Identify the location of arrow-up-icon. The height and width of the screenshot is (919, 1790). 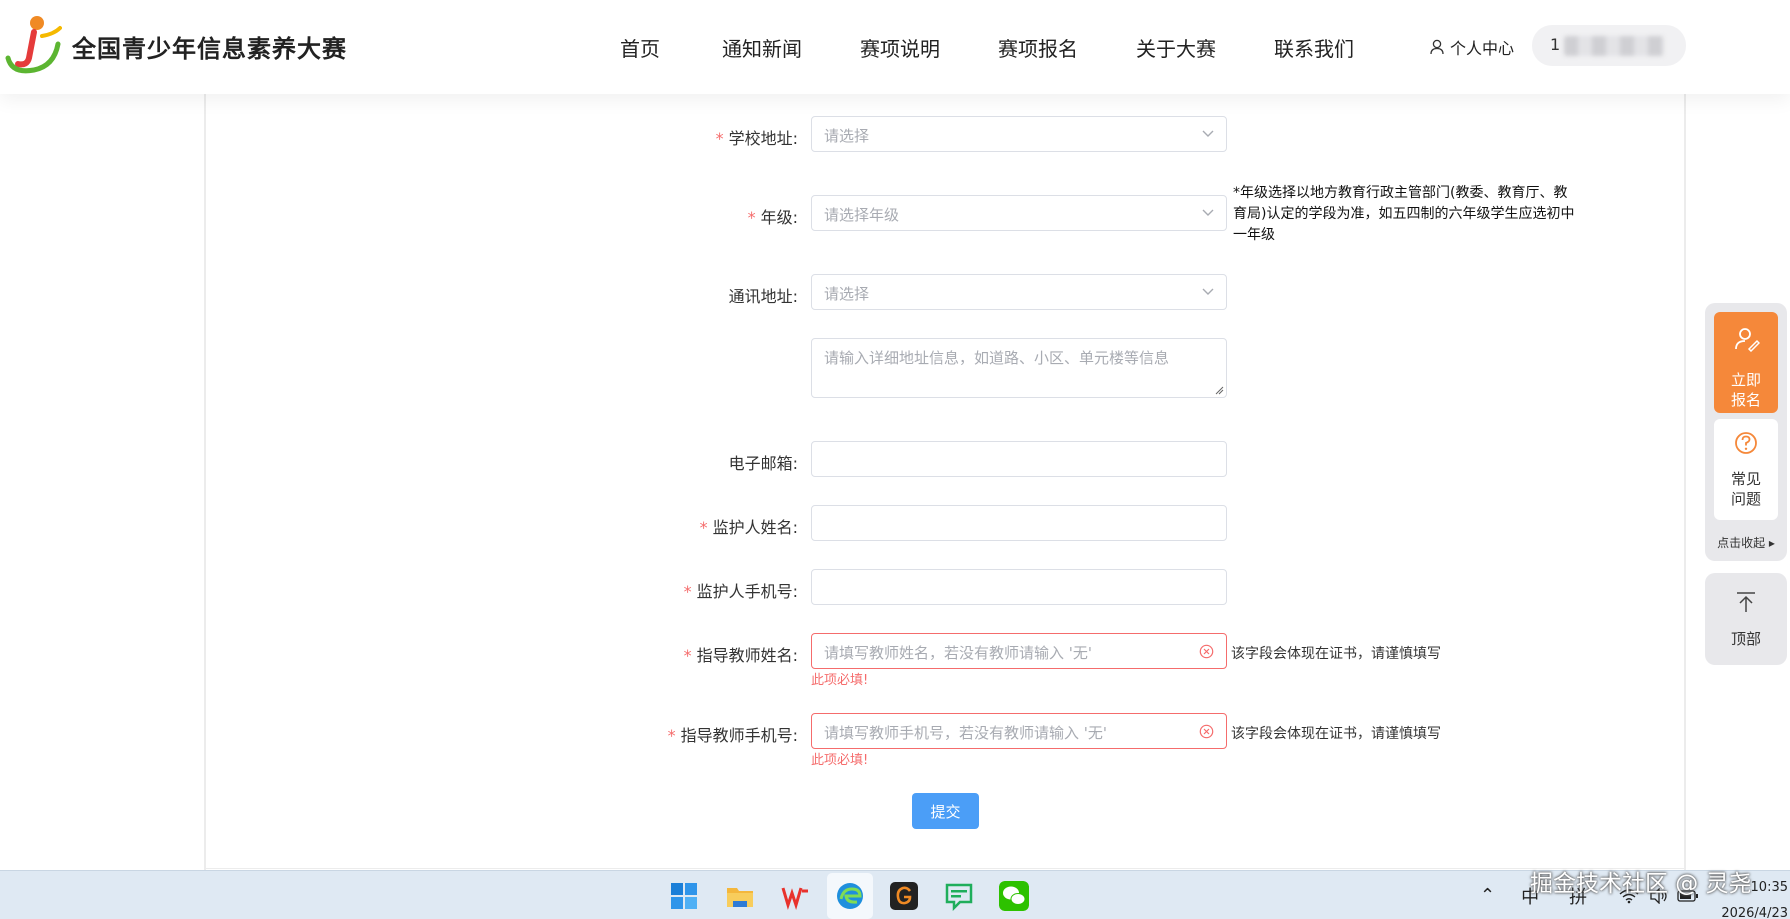
(1746, 602).